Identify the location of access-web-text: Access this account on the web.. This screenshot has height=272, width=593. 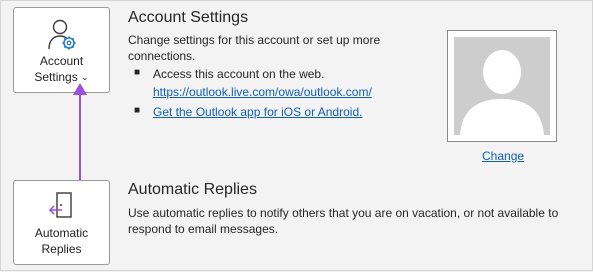
(239, 74).